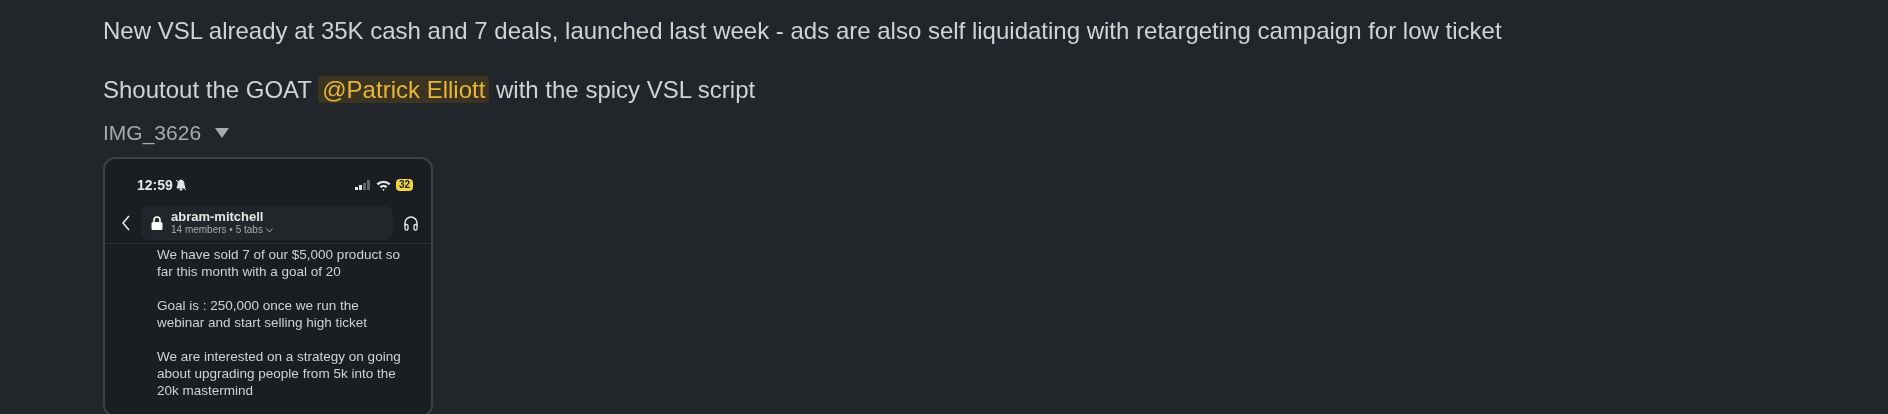  I want to click on message-text: New VSL already at 35K cash and 7 deals, launched last week - ads are also self liquidating with retargeting campaign for low ticket, so click(803, 31).